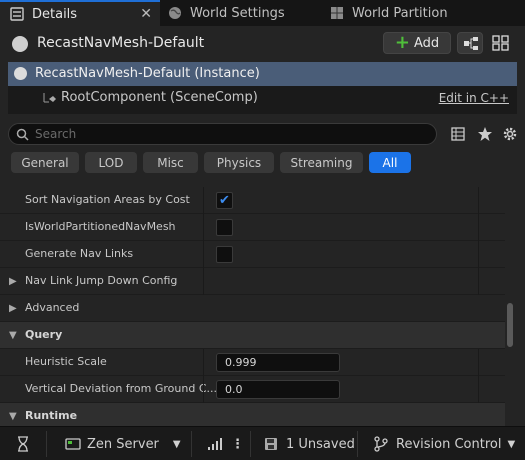  I want to click on actor-title: RecastNavMesh-Default, so click(121, 43).